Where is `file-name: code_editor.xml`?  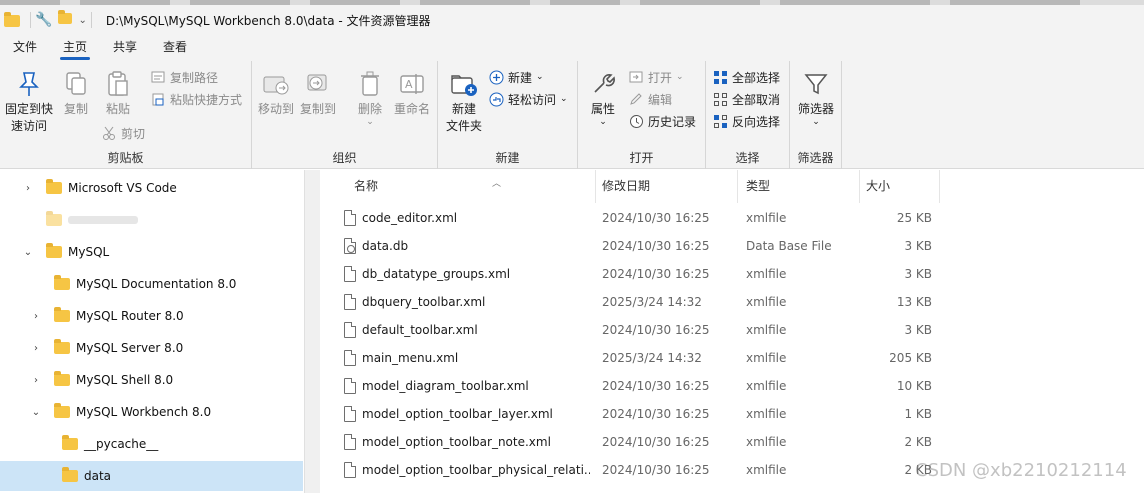
file-name: code_editor.xml is located at coordinates (410, 218).